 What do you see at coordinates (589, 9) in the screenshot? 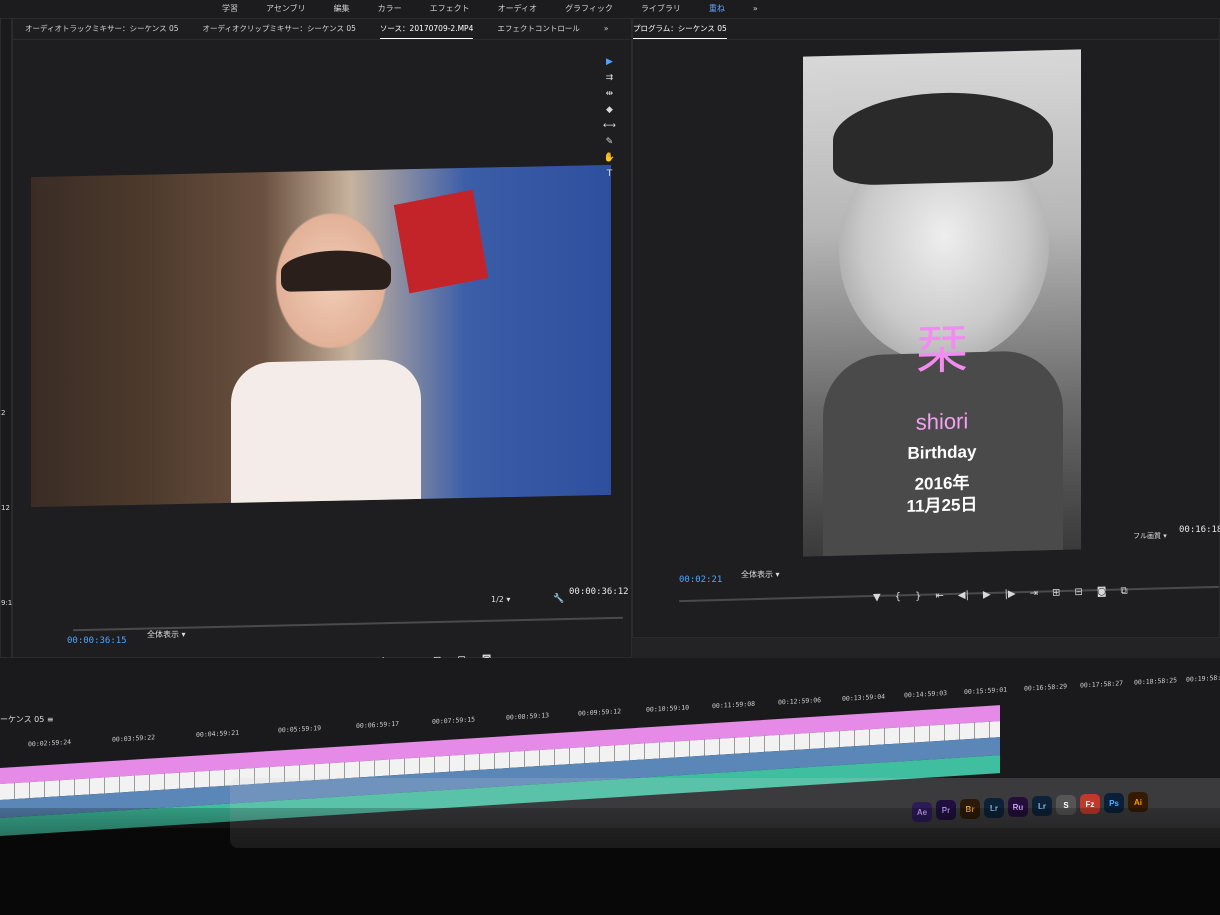
I see `workspace-graphics: グラフィック` at bounding box center [589, 9].